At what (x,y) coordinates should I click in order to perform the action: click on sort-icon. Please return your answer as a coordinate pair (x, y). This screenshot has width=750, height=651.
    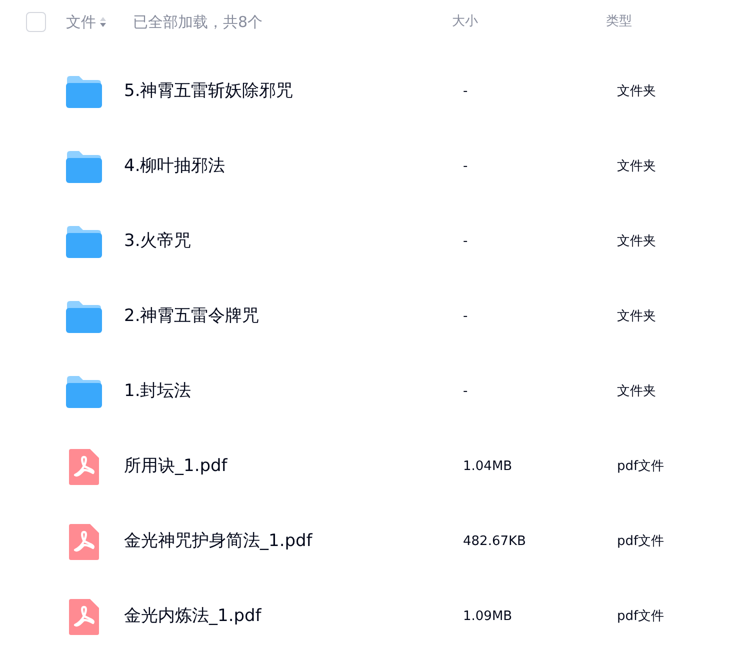
    Looking at the image, I should click on (103, 22).